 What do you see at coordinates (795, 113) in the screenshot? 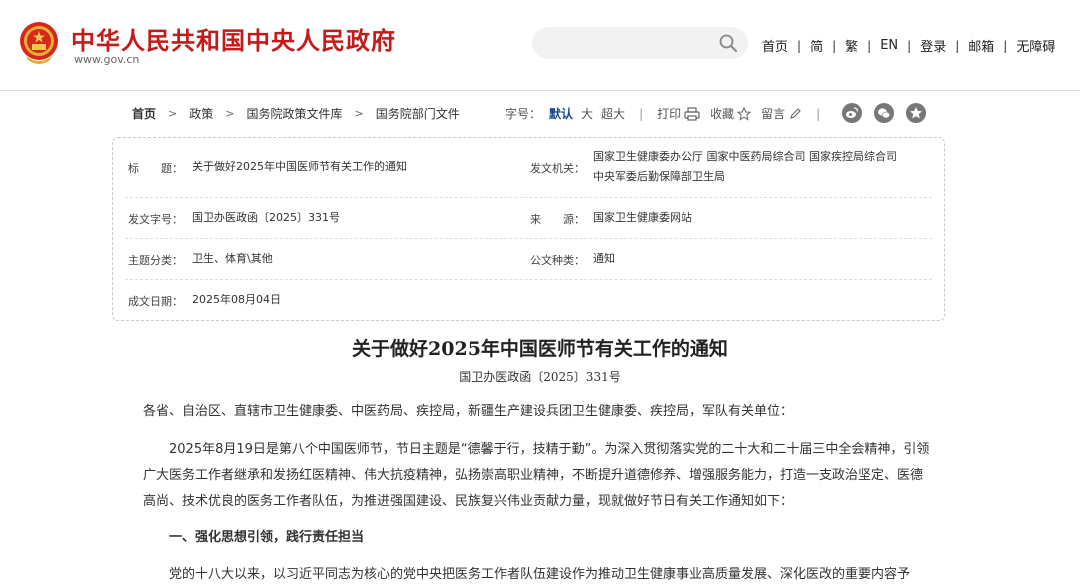
I see `pencil-icon` at bounding box center [795, 113].